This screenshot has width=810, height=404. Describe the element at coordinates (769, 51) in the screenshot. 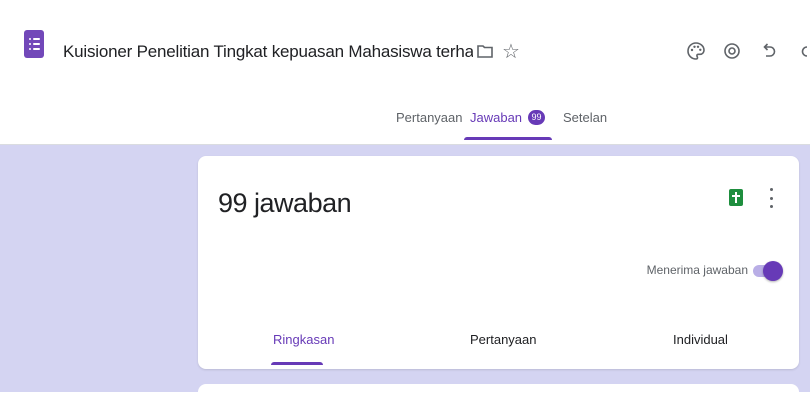

I see `undo-icon` at that location.